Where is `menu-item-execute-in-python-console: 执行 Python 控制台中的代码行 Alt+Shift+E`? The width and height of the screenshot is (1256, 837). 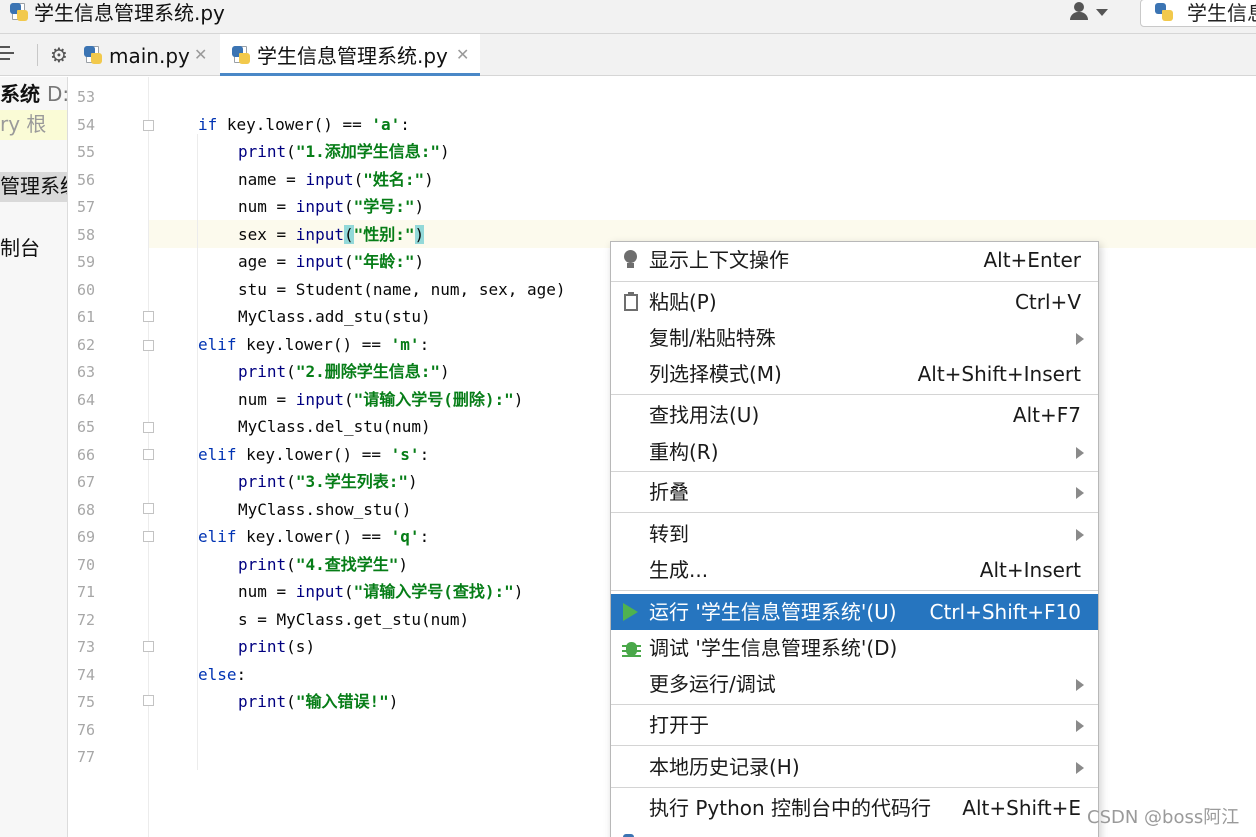
menu-item-execute-in-python-console: 执行 Python 控制台中的代码行 Alt+Shift+E is located at coordinates (854, 808).